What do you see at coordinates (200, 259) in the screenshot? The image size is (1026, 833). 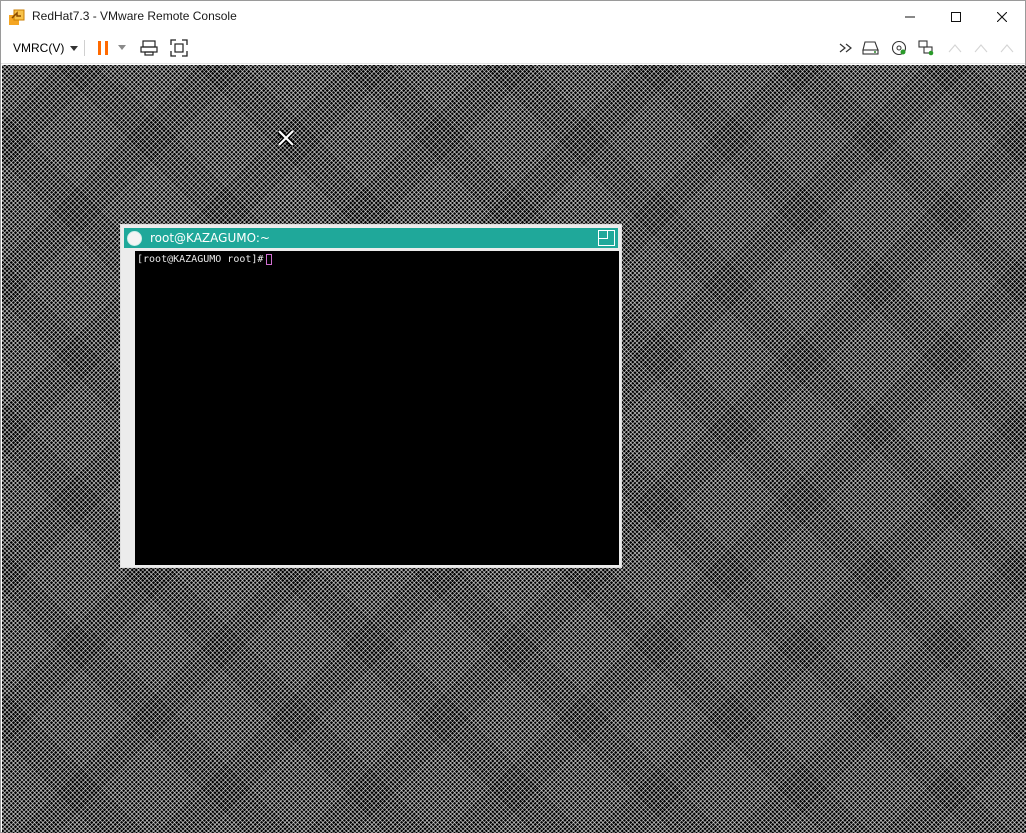 I see `shell-prompt: [root@KAZAGUMO root]#` at bounding box center [200, 259].